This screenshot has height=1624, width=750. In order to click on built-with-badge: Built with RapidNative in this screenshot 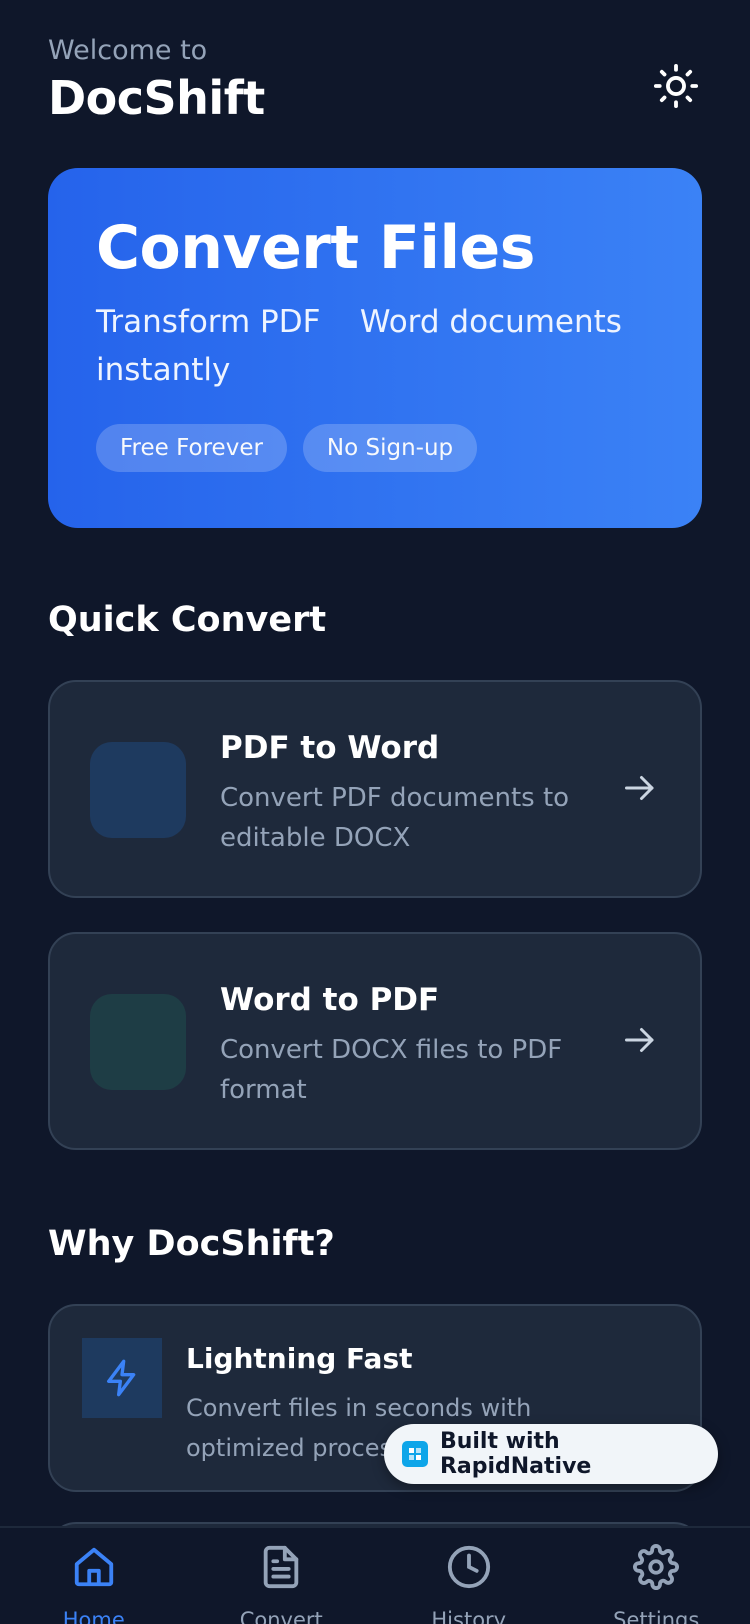, I will do `click(551, 1454)`.